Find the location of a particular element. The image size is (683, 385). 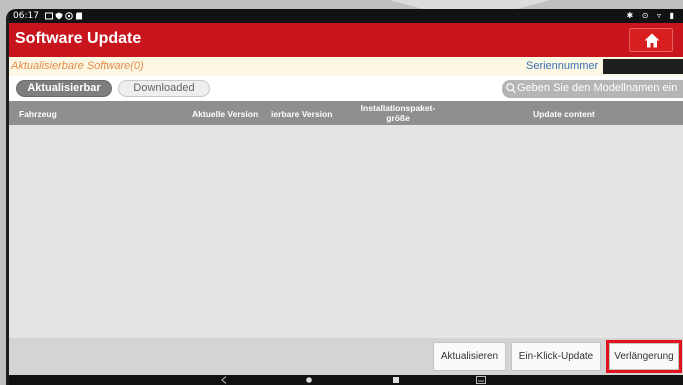

notification-icon is located at coordinates (49, 16).